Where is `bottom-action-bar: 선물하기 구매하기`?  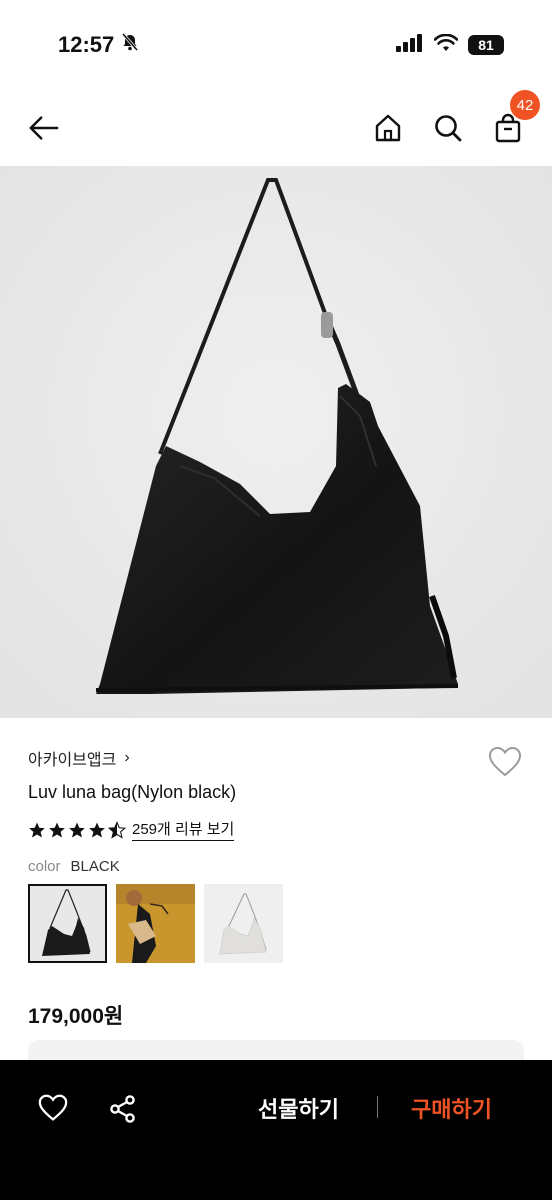
bottom-action-bar: 선물하기 구매하기 is located at coordinates (276, 1130).